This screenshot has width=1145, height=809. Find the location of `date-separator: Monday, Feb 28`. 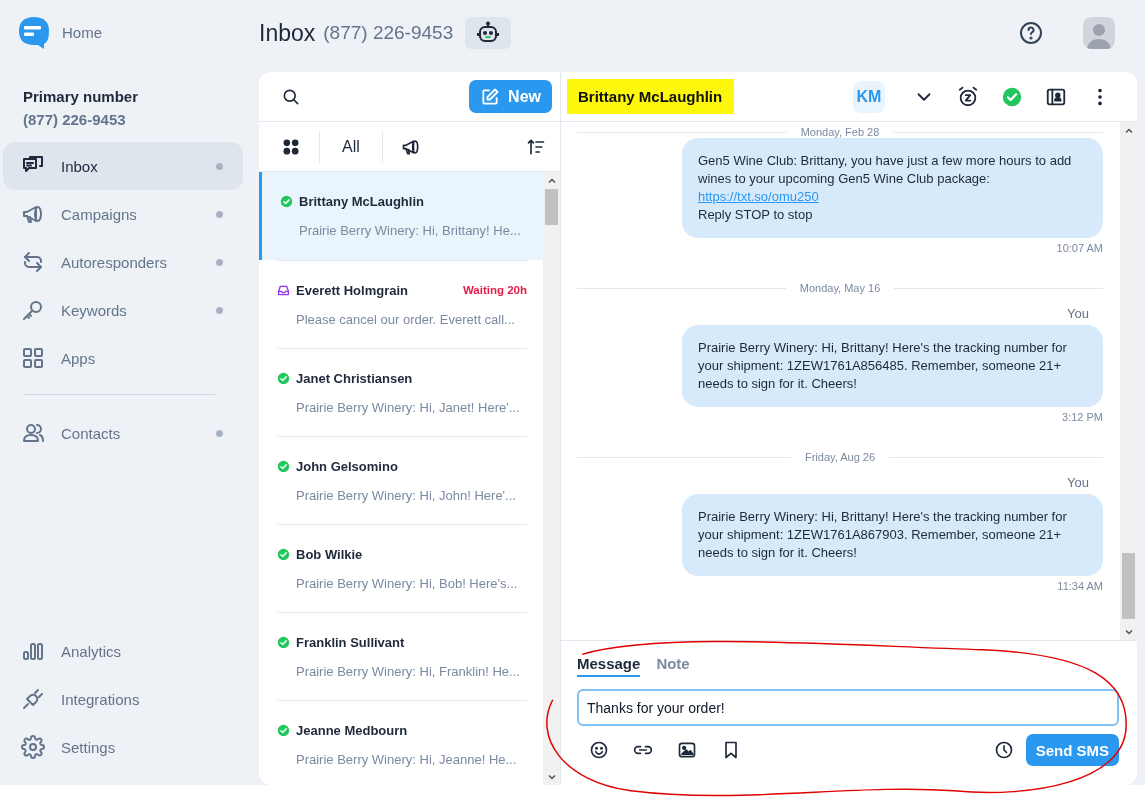

date-separator: Monday, Feb 28 is located at coordinates (840, 132).